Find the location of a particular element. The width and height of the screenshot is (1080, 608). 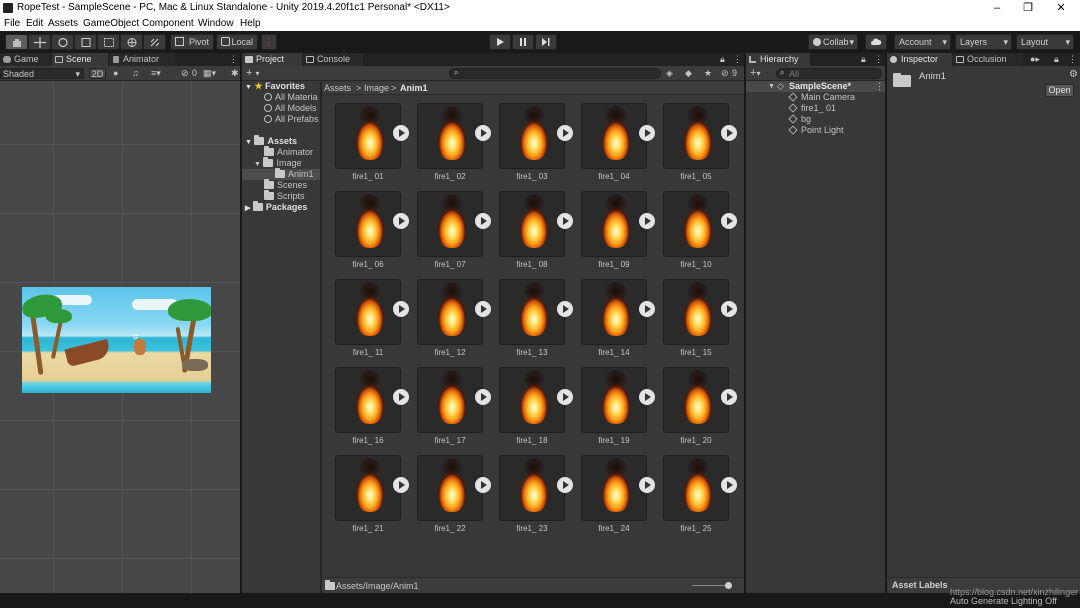

tab-project: Project is located at coordinates (272, 59).